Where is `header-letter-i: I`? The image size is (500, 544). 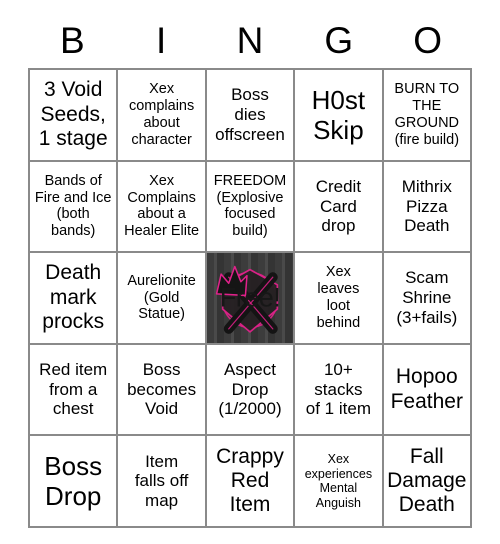
header-letter-i: I is located at coordinates (161, 40).